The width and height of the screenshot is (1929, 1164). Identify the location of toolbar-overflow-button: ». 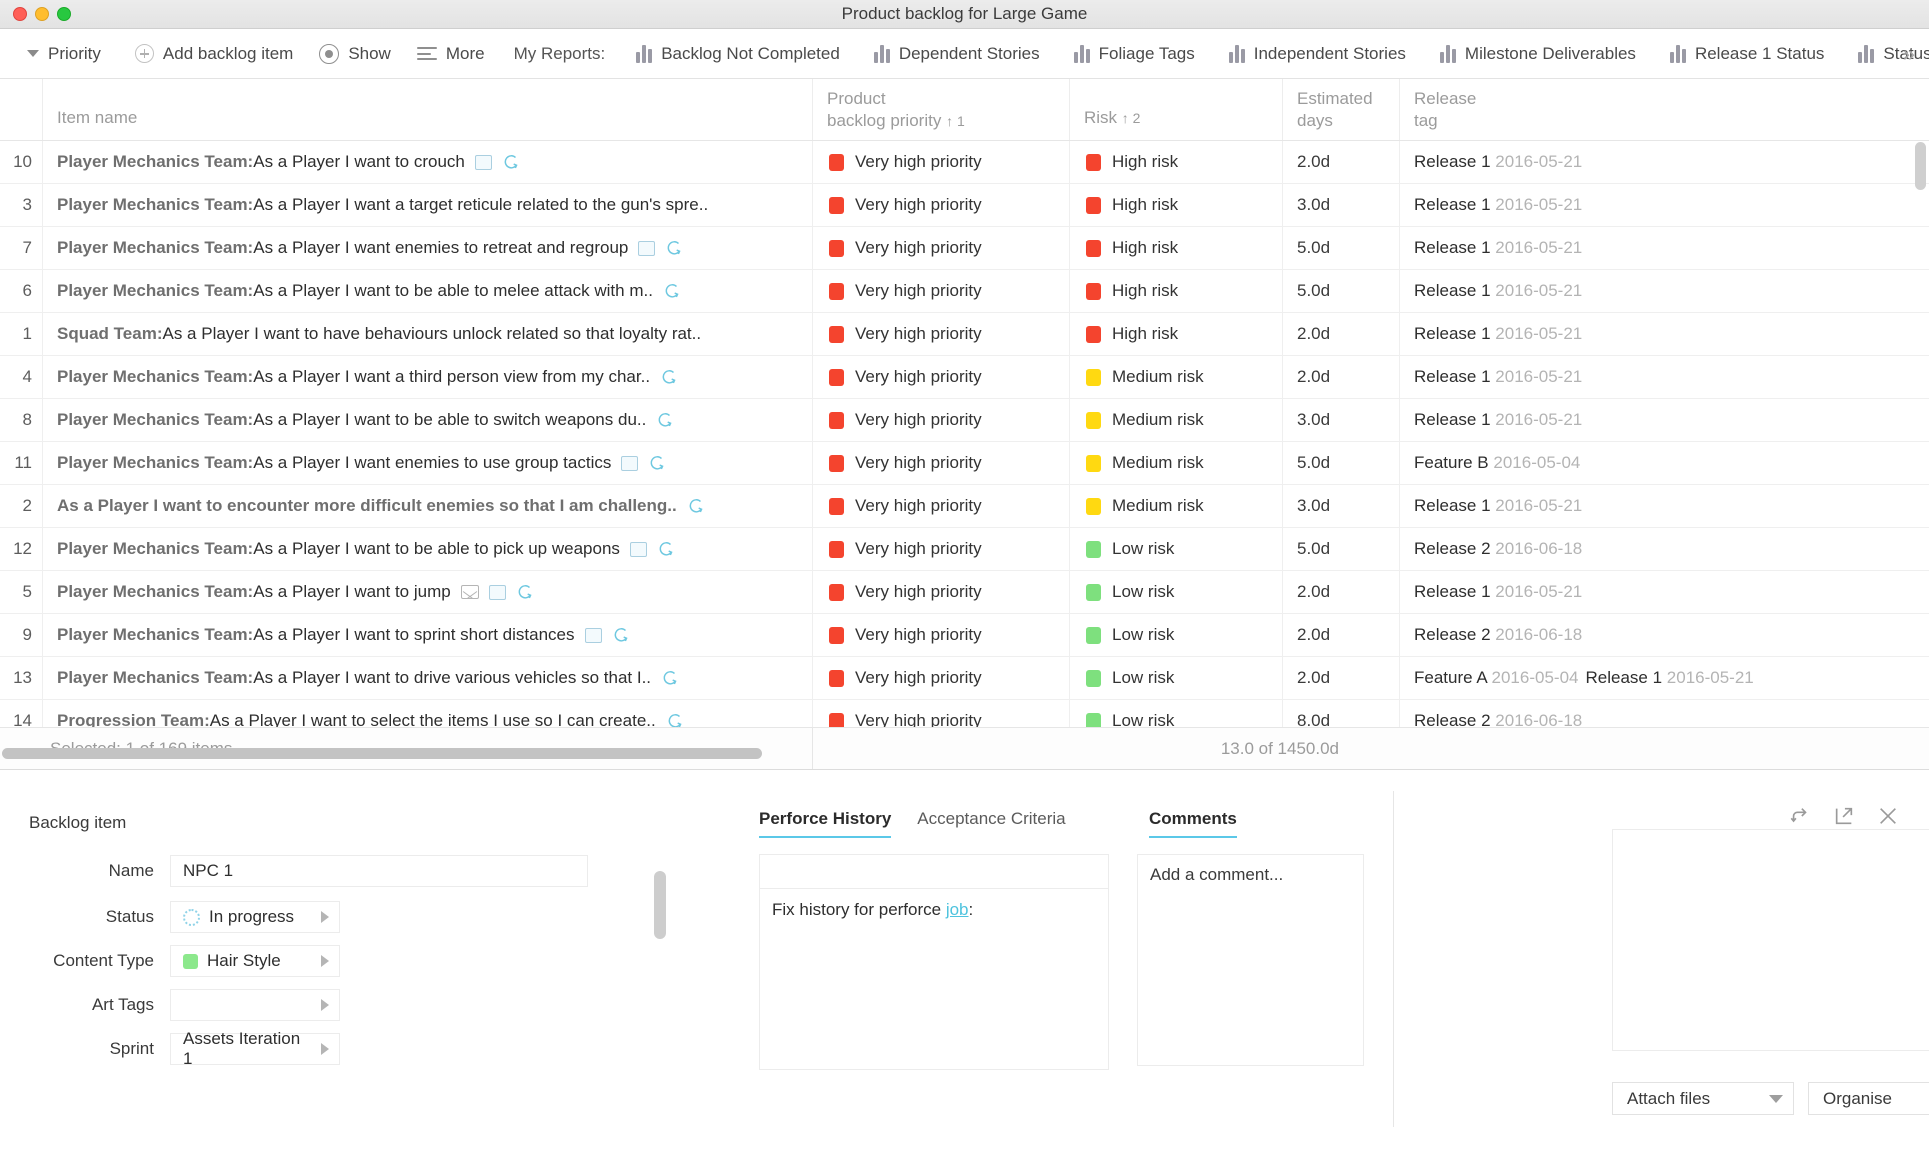
(1909, 54).